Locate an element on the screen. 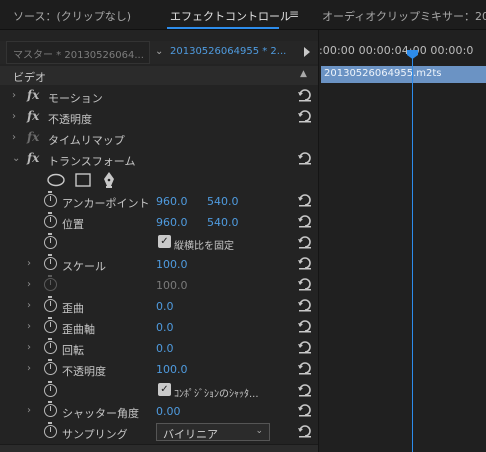 This screenshot has height=452, width=486. time-ruler: :00:00 00:00:04:00 00:00:0 is located at coordinates (402, 54).